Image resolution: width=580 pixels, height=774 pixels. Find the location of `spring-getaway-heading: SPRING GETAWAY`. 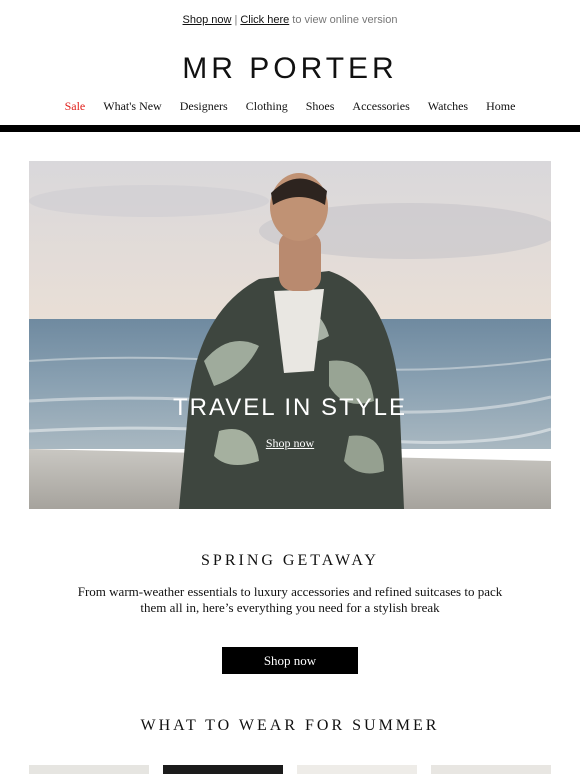

spring-getaway-heading: SPRING GETAWAY is located at coordinates (290, 560).